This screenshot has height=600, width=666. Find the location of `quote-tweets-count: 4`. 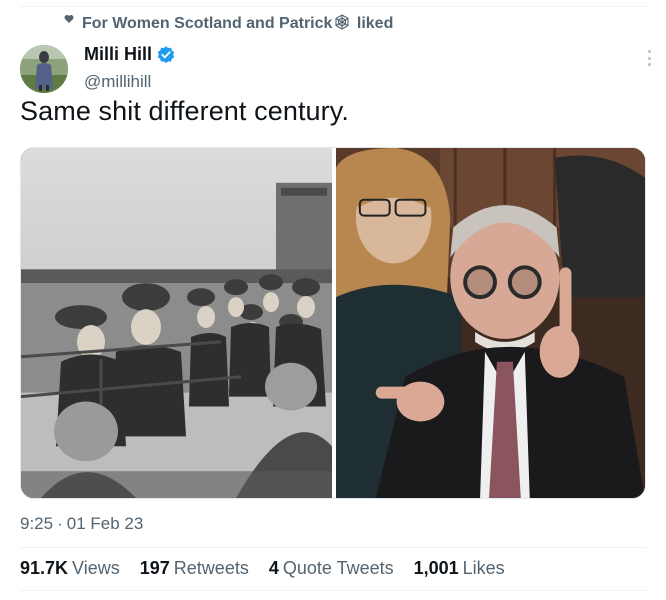

quote-tweets-count: 4 is located at coordinates (273, 568).